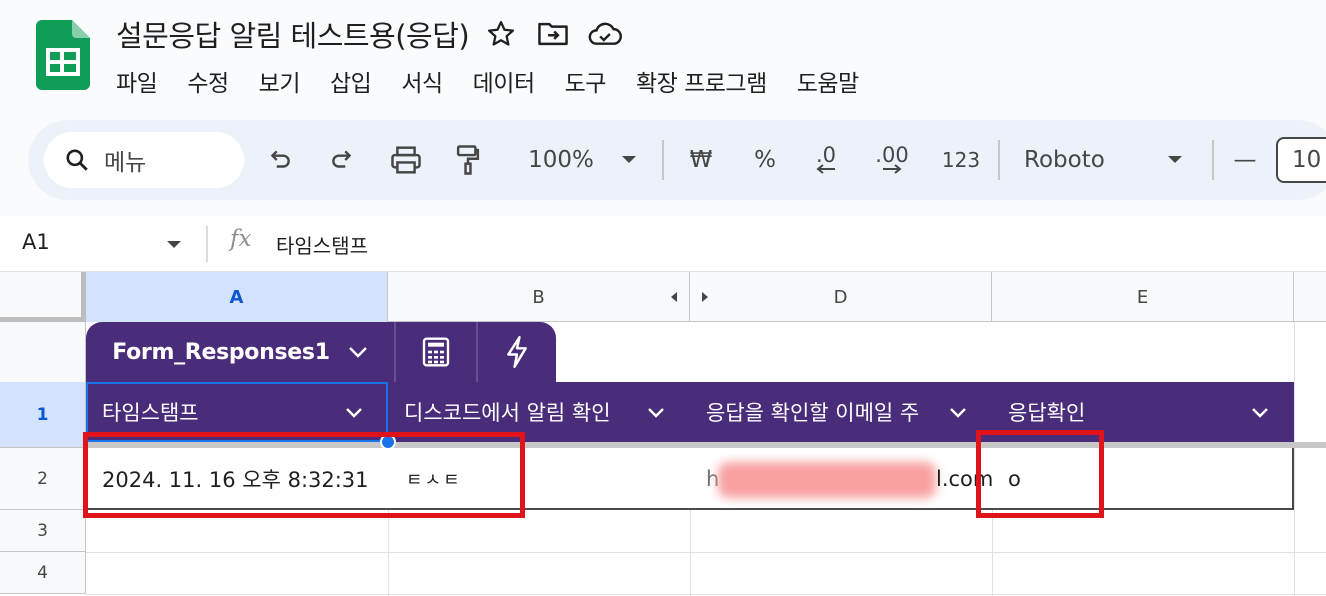  I want to click on zoom-dropdown, so click(629, 160).